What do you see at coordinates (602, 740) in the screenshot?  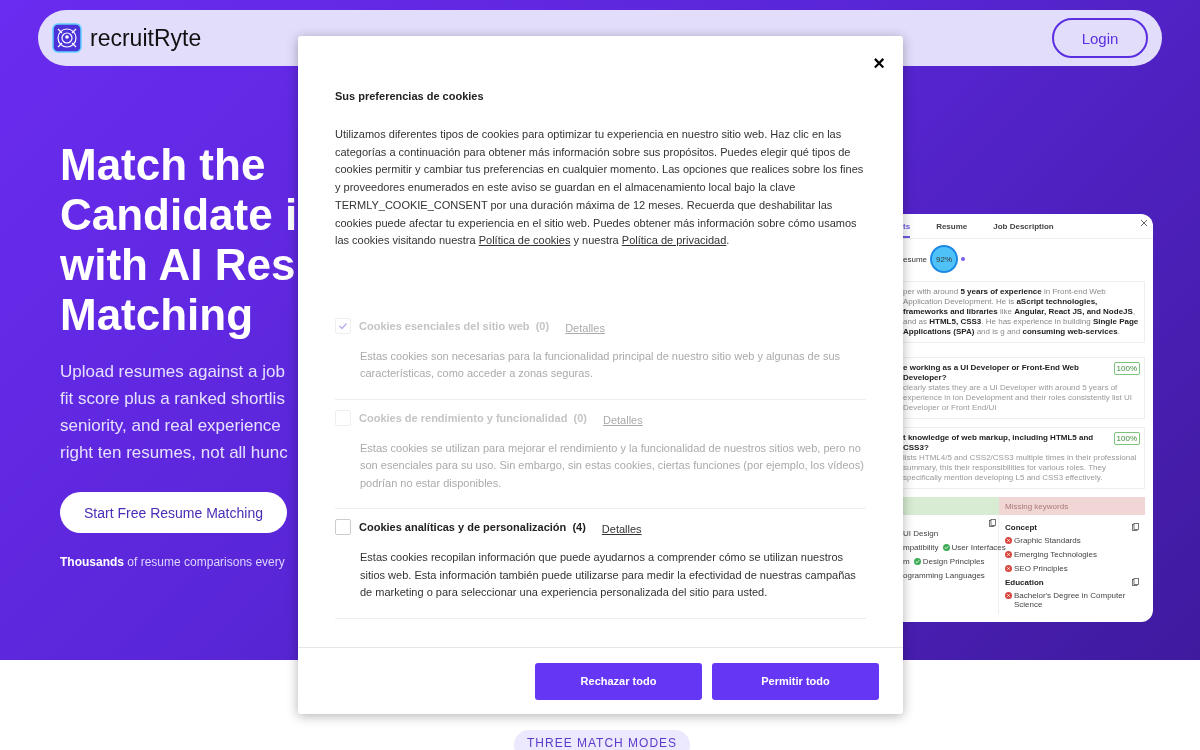 I see `section-badge: THREE MATCH MODES` at bounding box center [602, 740].